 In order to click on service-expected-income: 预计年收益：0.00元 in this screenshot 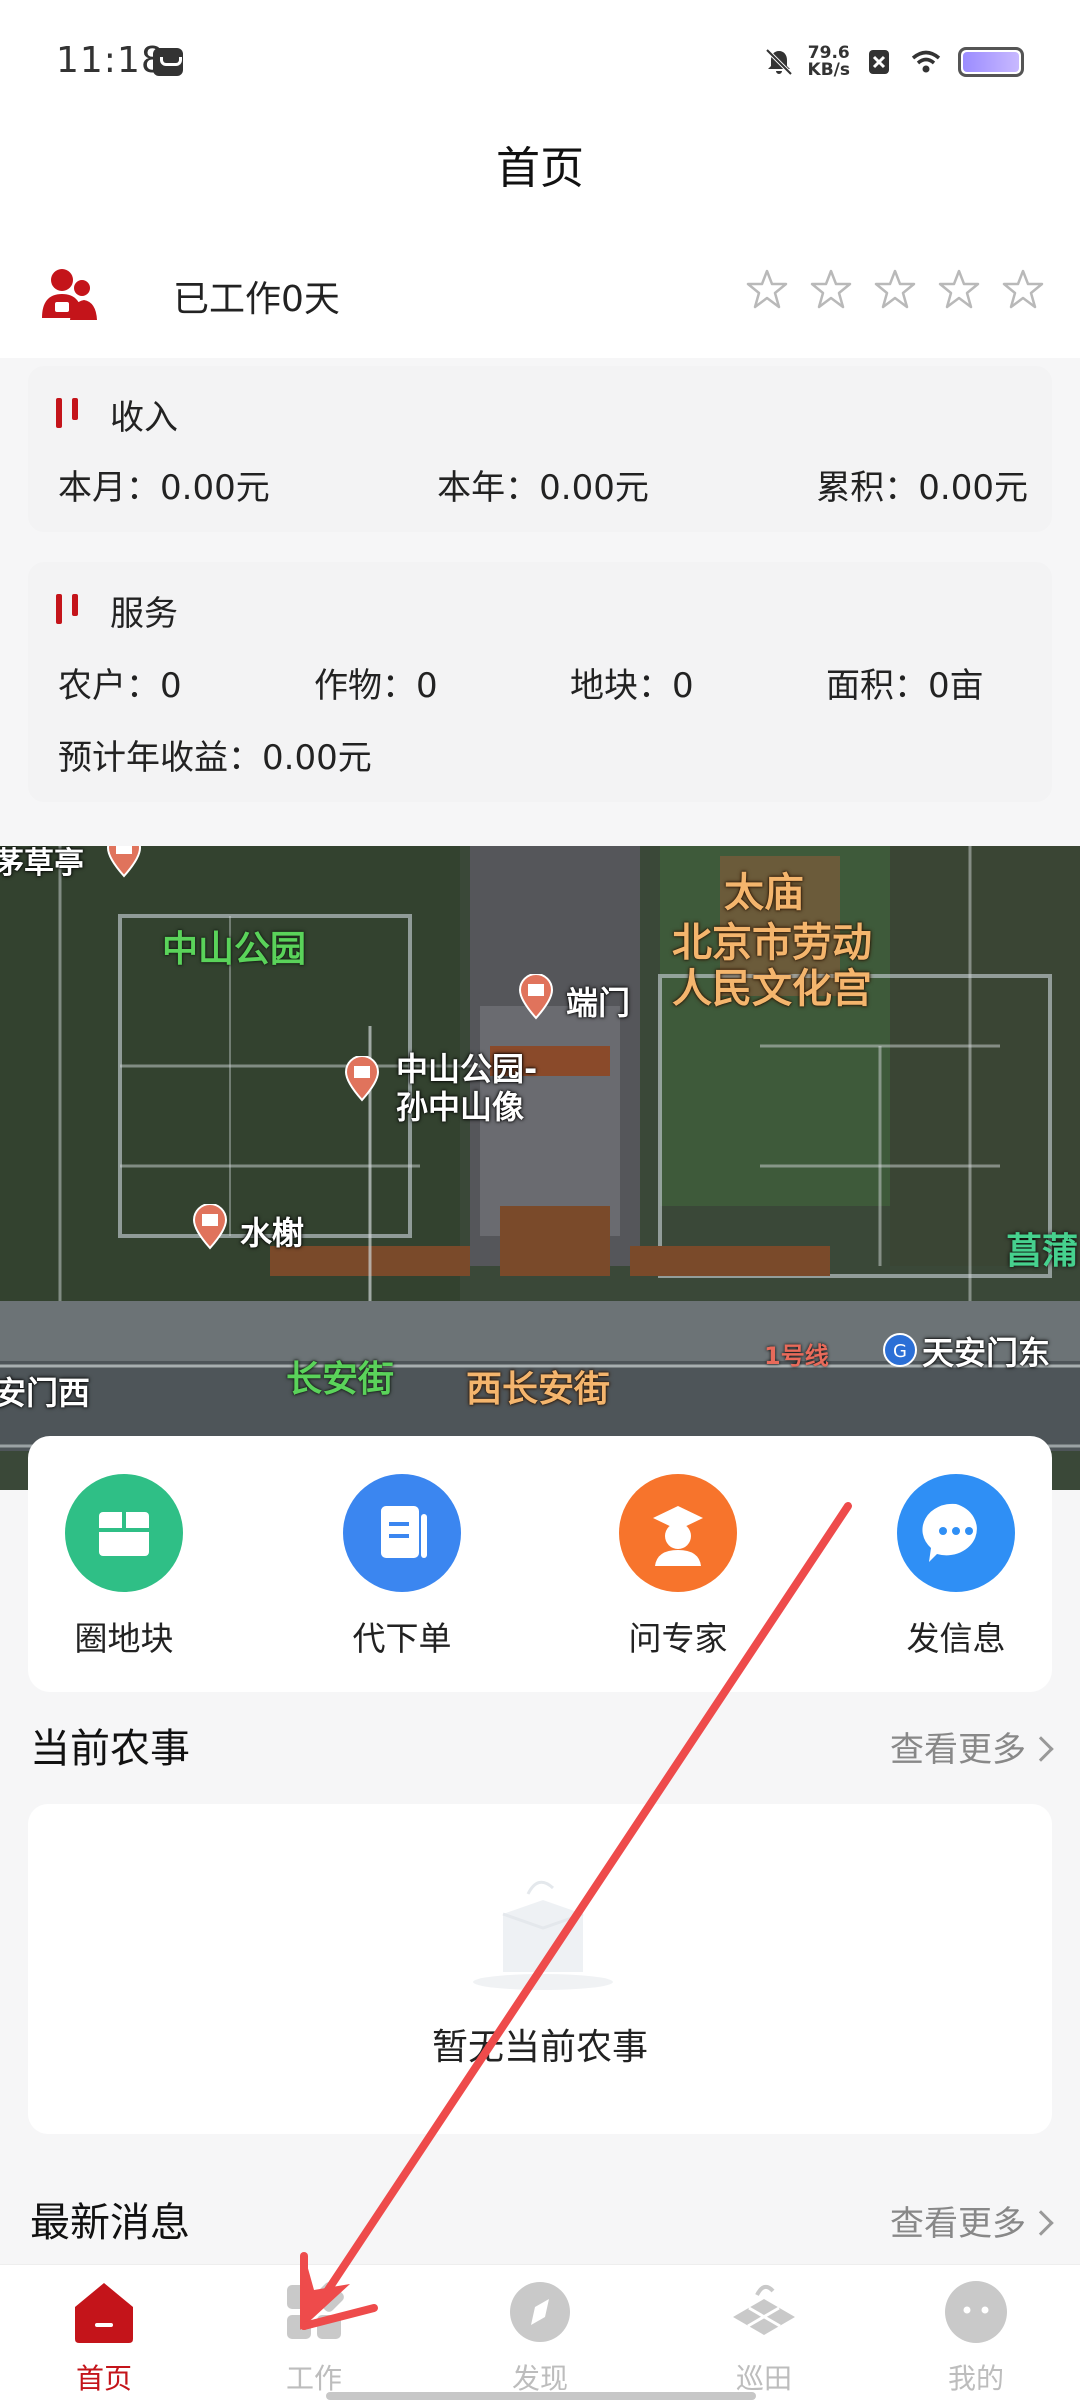, I will do `click(215, 758)`.